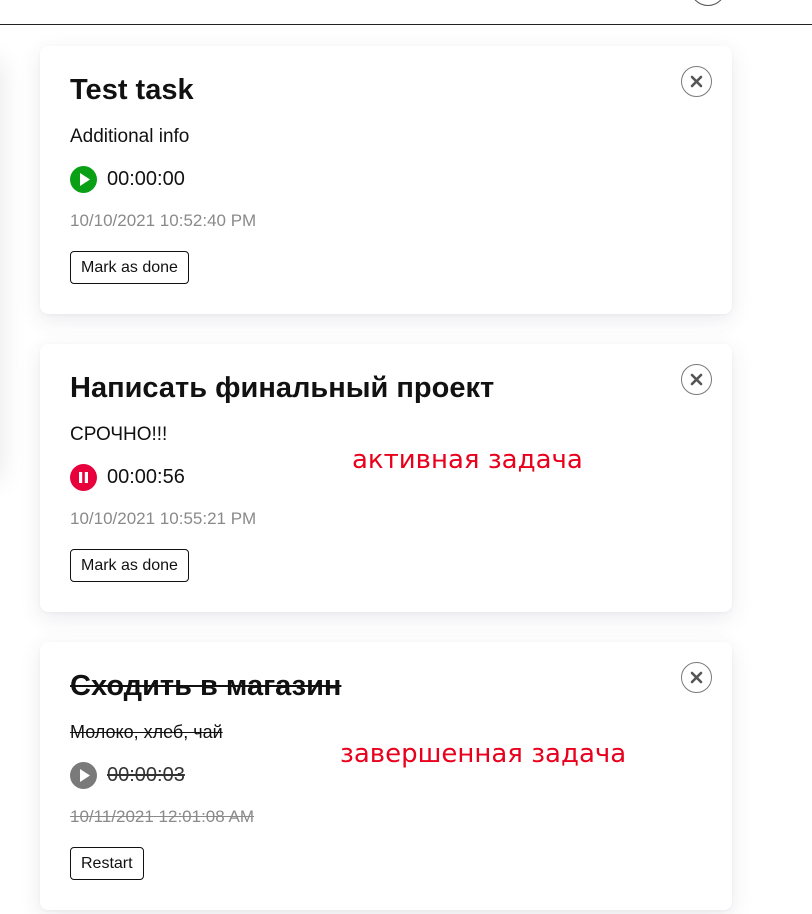  I want to click on task-description: Additional info, so click(130, 136).